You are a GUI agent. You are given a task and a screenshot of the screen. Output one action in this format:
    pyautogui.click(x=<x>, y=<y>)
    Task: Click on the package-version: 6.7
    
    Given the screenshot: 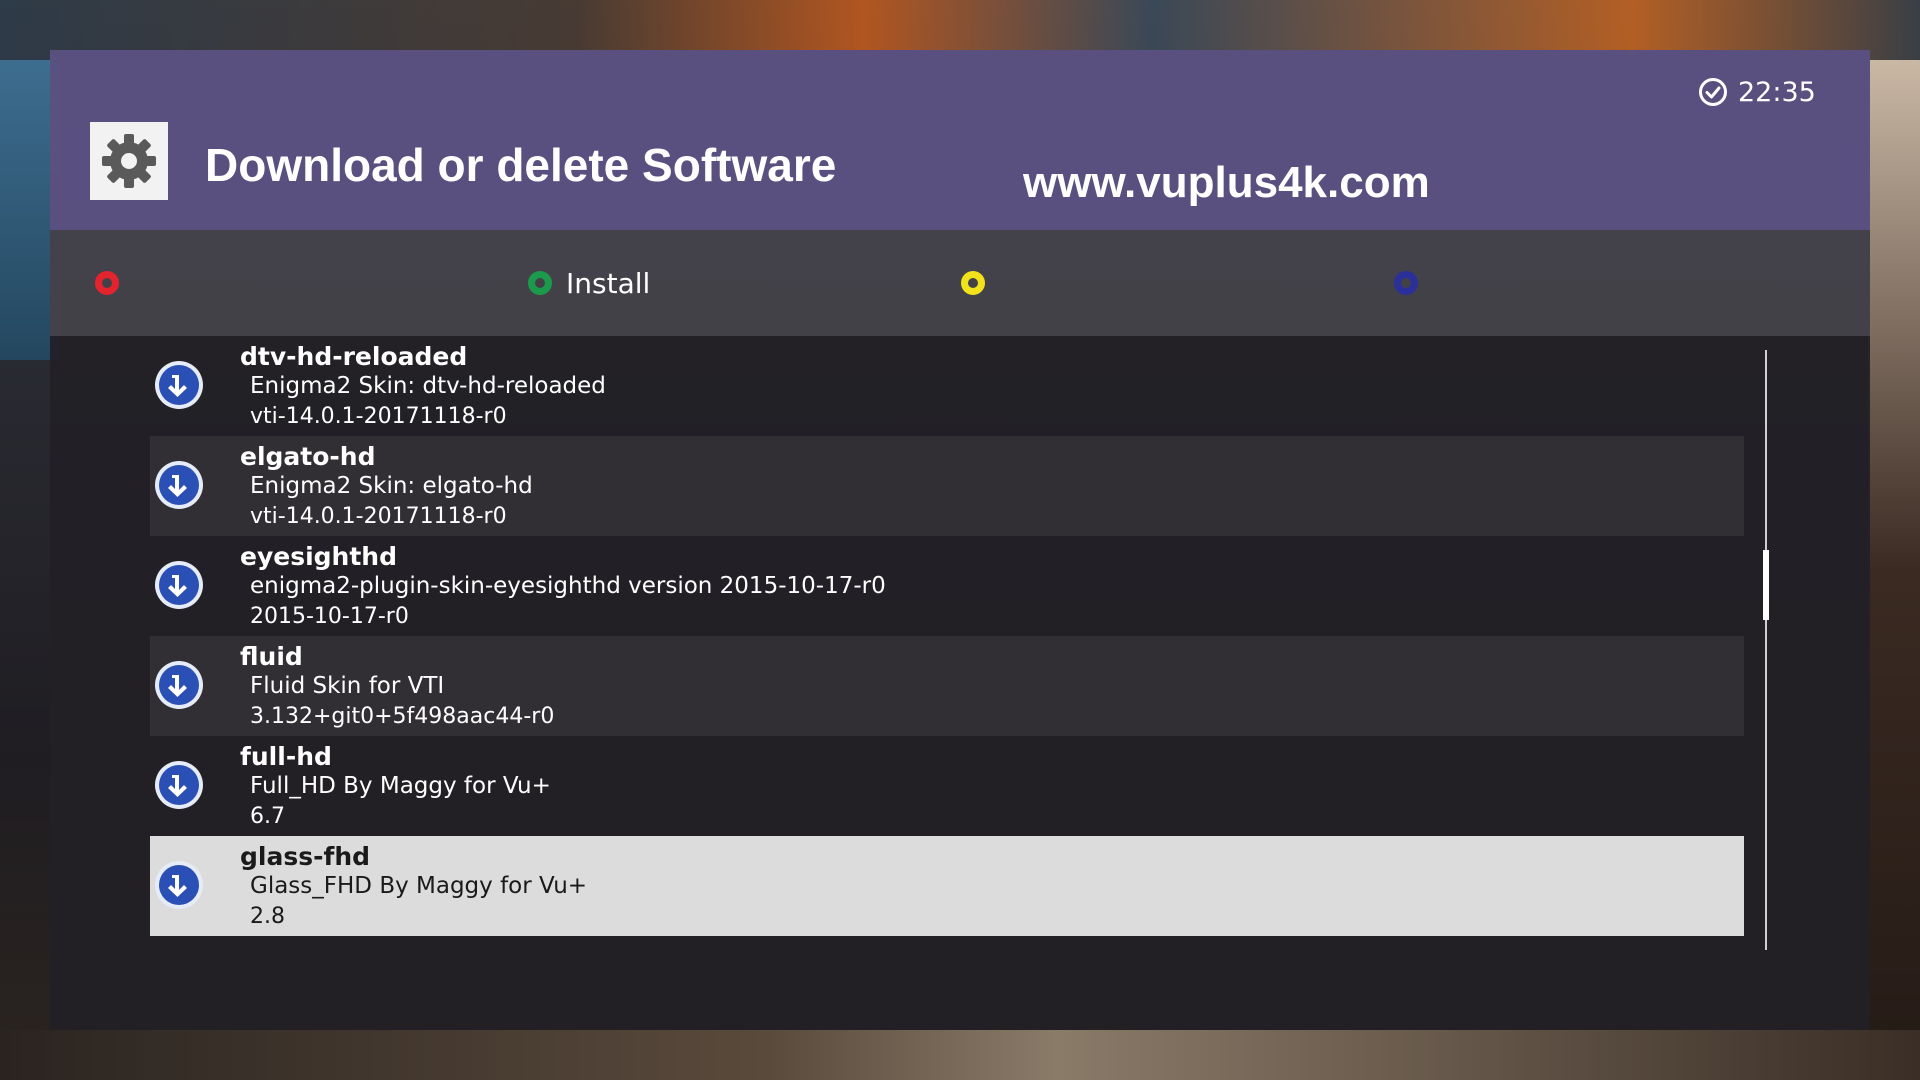 What is the action you would take?
    pyautogui.click(x=267, y=816)
    